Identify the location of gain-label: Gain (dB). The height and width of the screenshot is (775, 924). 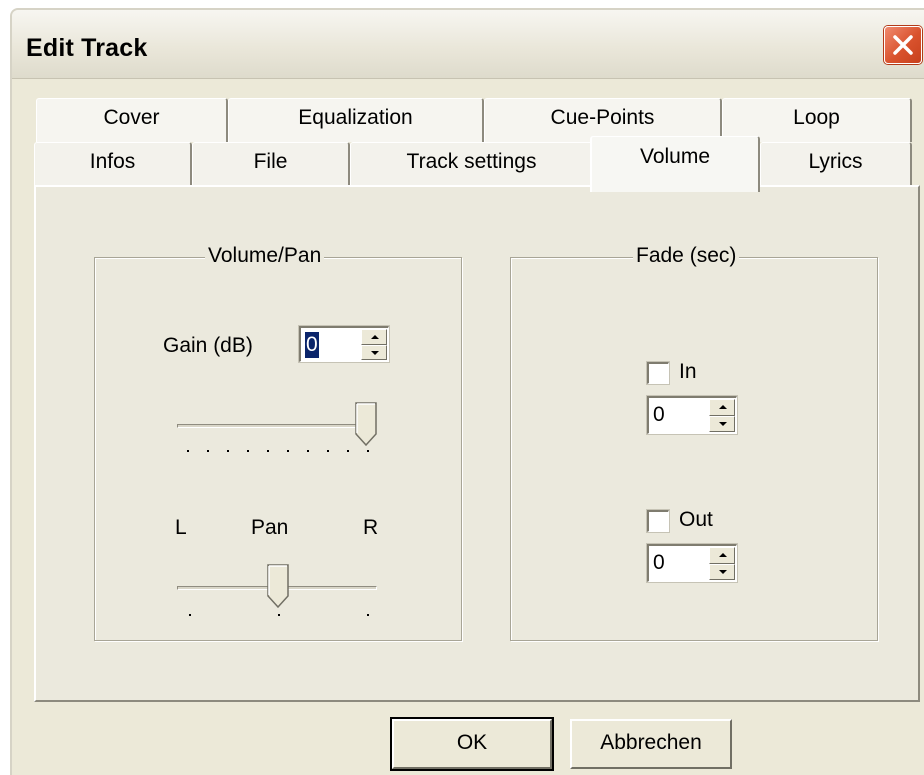
(208, 345).